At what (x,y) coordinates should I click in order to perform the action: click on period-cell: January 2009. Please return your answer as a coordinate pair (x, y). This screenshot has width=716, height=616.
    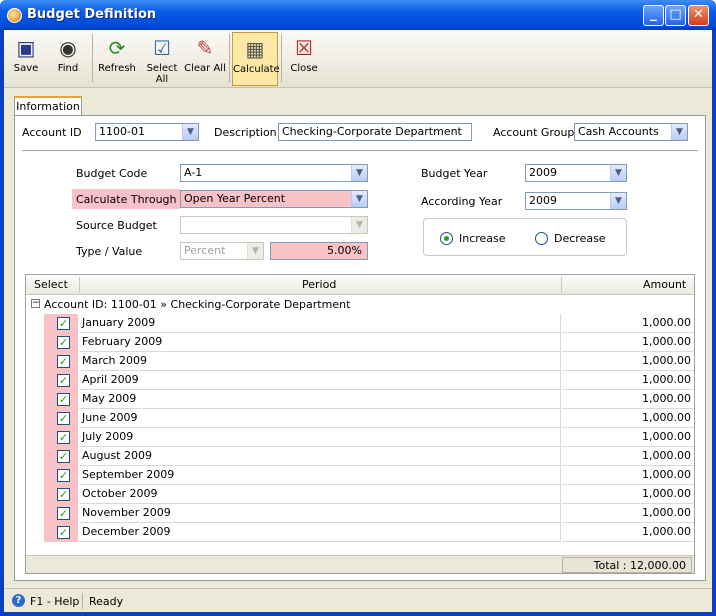
    Looking at the image, I should click on (320, 323).